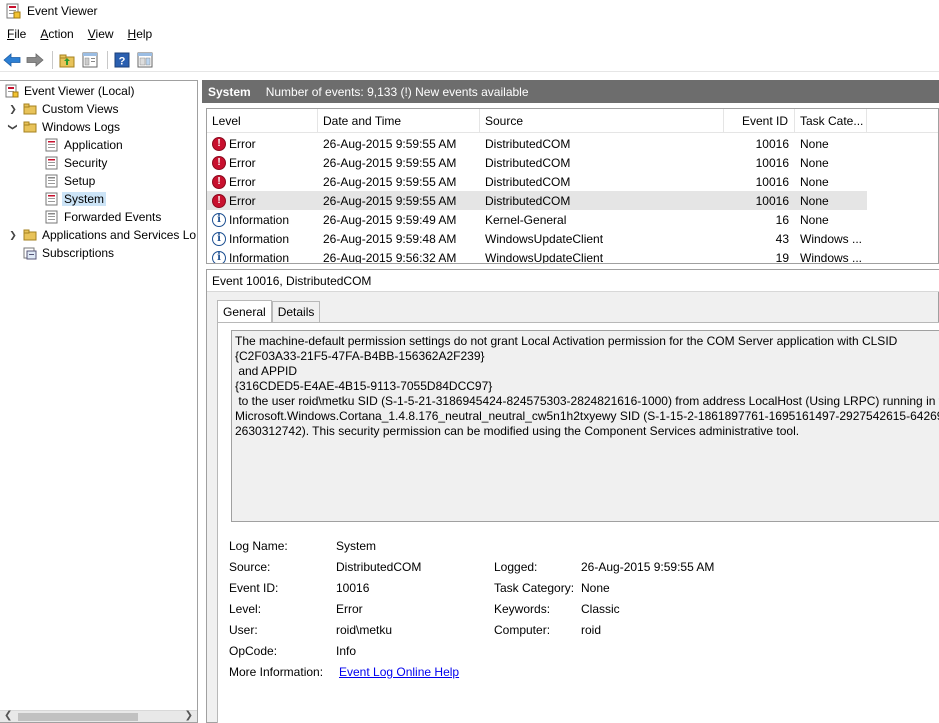 Image resolution: width=939 pixels, height=723 pixels. Describe the element at coordinates (12, 60) in the screenshot. I see `back-button` at that location.